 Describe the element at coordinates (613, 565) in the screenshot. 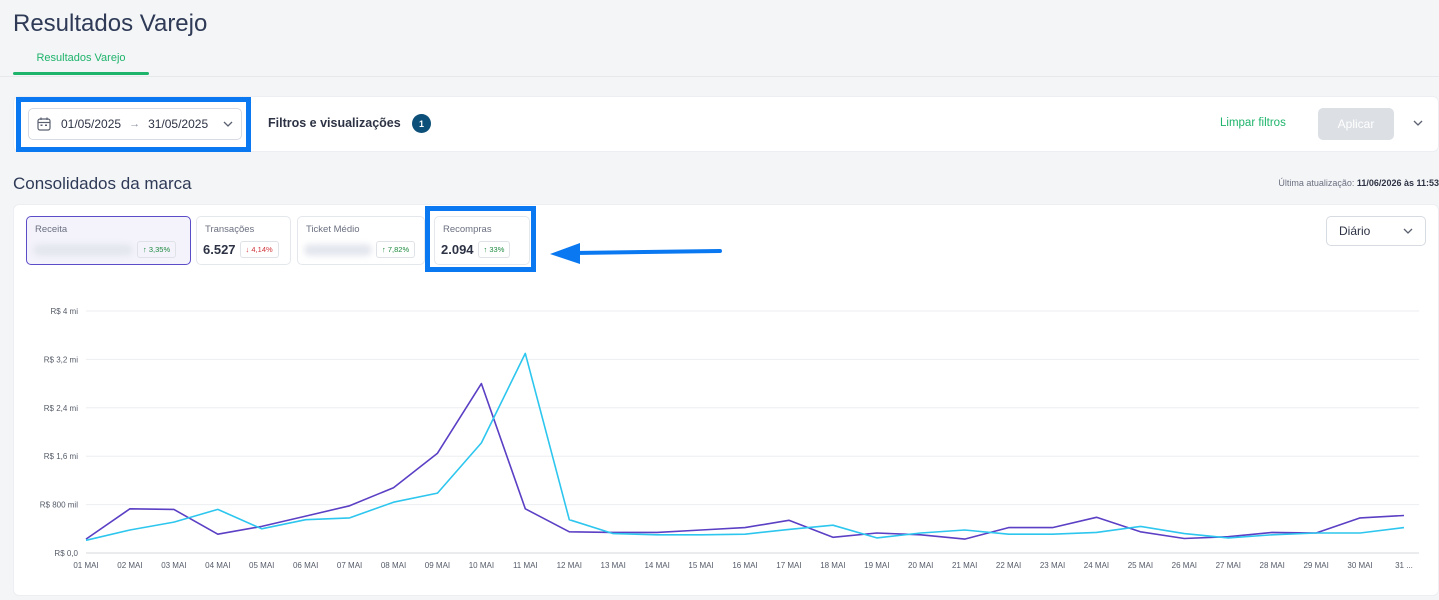

I see `x-tick-label: 13 MAI` at that location.